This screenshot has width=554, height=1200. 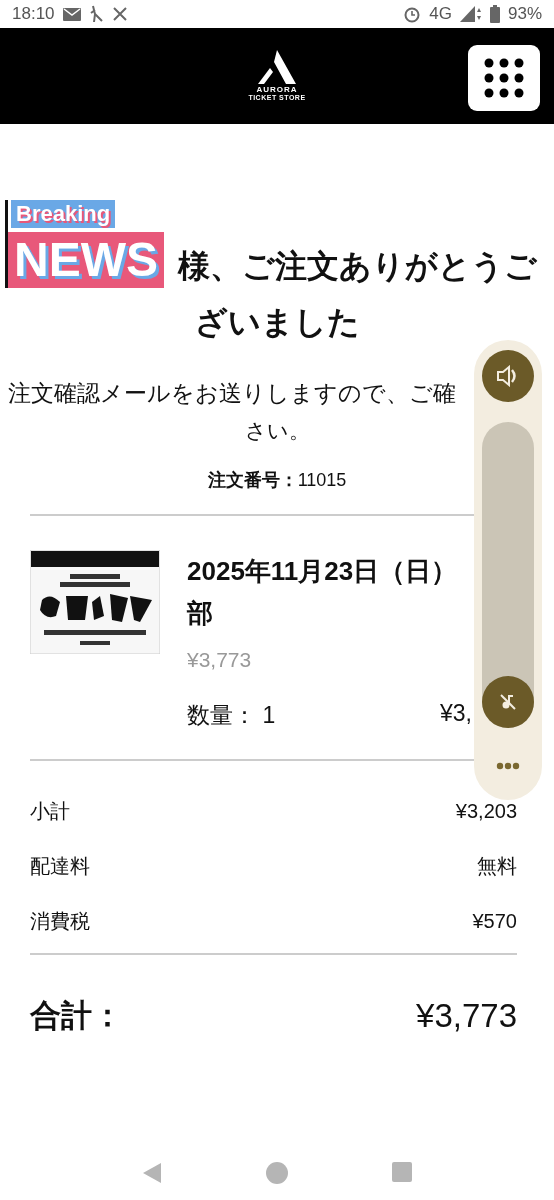 What do you see at coordinates (323, 571) in the screenshot?
I see `event-title: 2025年11月23日（日）` at bounding box center [323, 571].